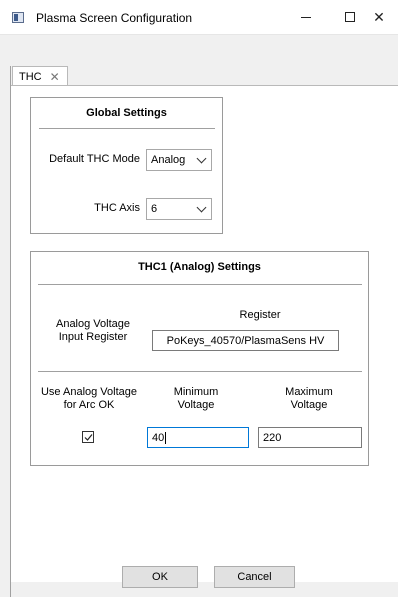 This screenshot has height=597, width=398. Describe the element at coordinates (199, 17) in the screenshot. I see `title-bar: Plasma Screen Configuration ✕` at that location.